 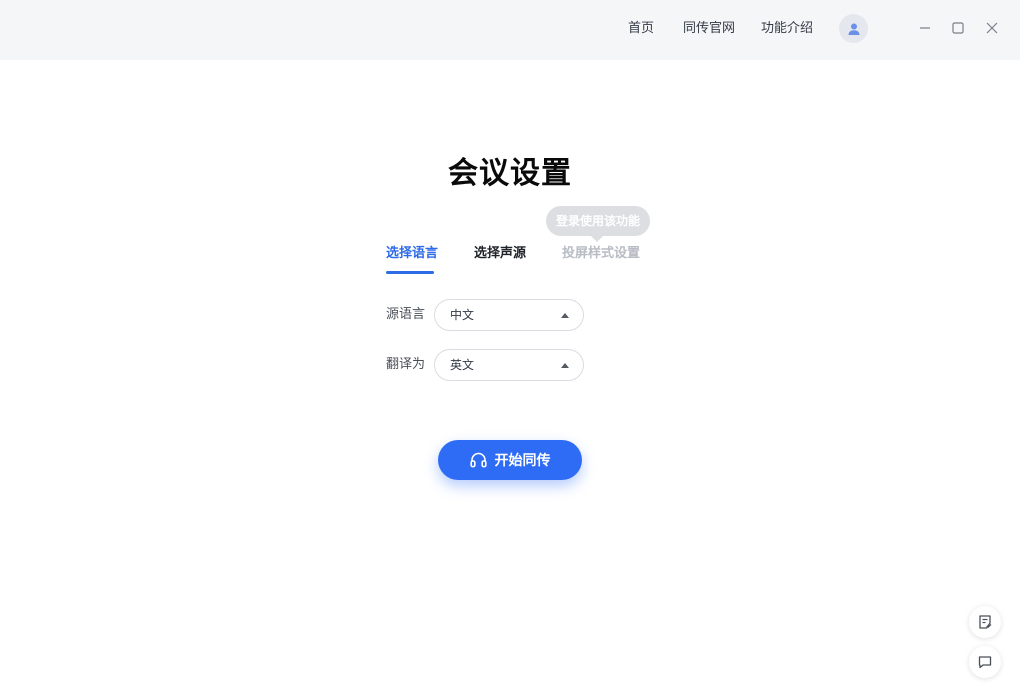 What do you see at coordinates (597, 239) in the screenshot?
I see `tooltip-arrow` at bounding box center [597, 239].